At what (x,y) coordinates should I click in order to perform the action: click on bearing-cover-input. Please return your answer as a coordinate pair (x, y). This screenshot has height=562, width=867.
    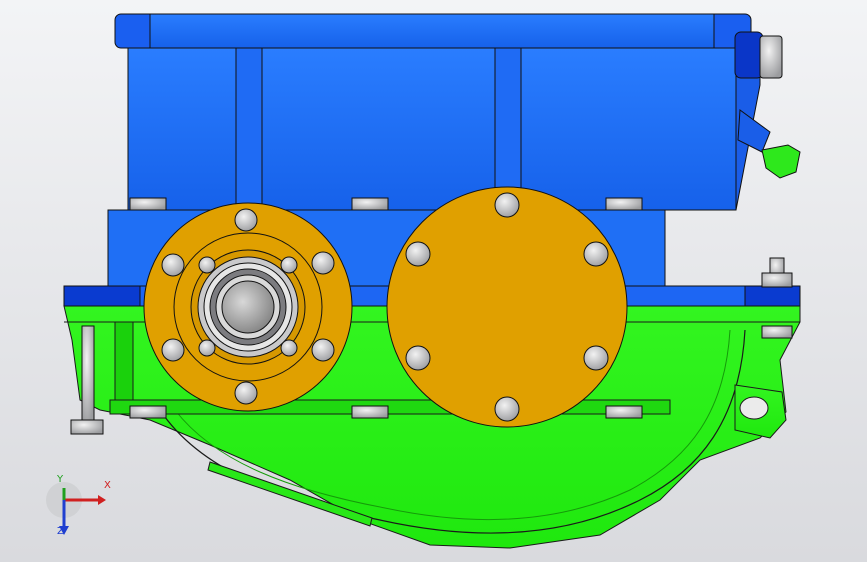
    Looking at the image, I should click on (248, 307).